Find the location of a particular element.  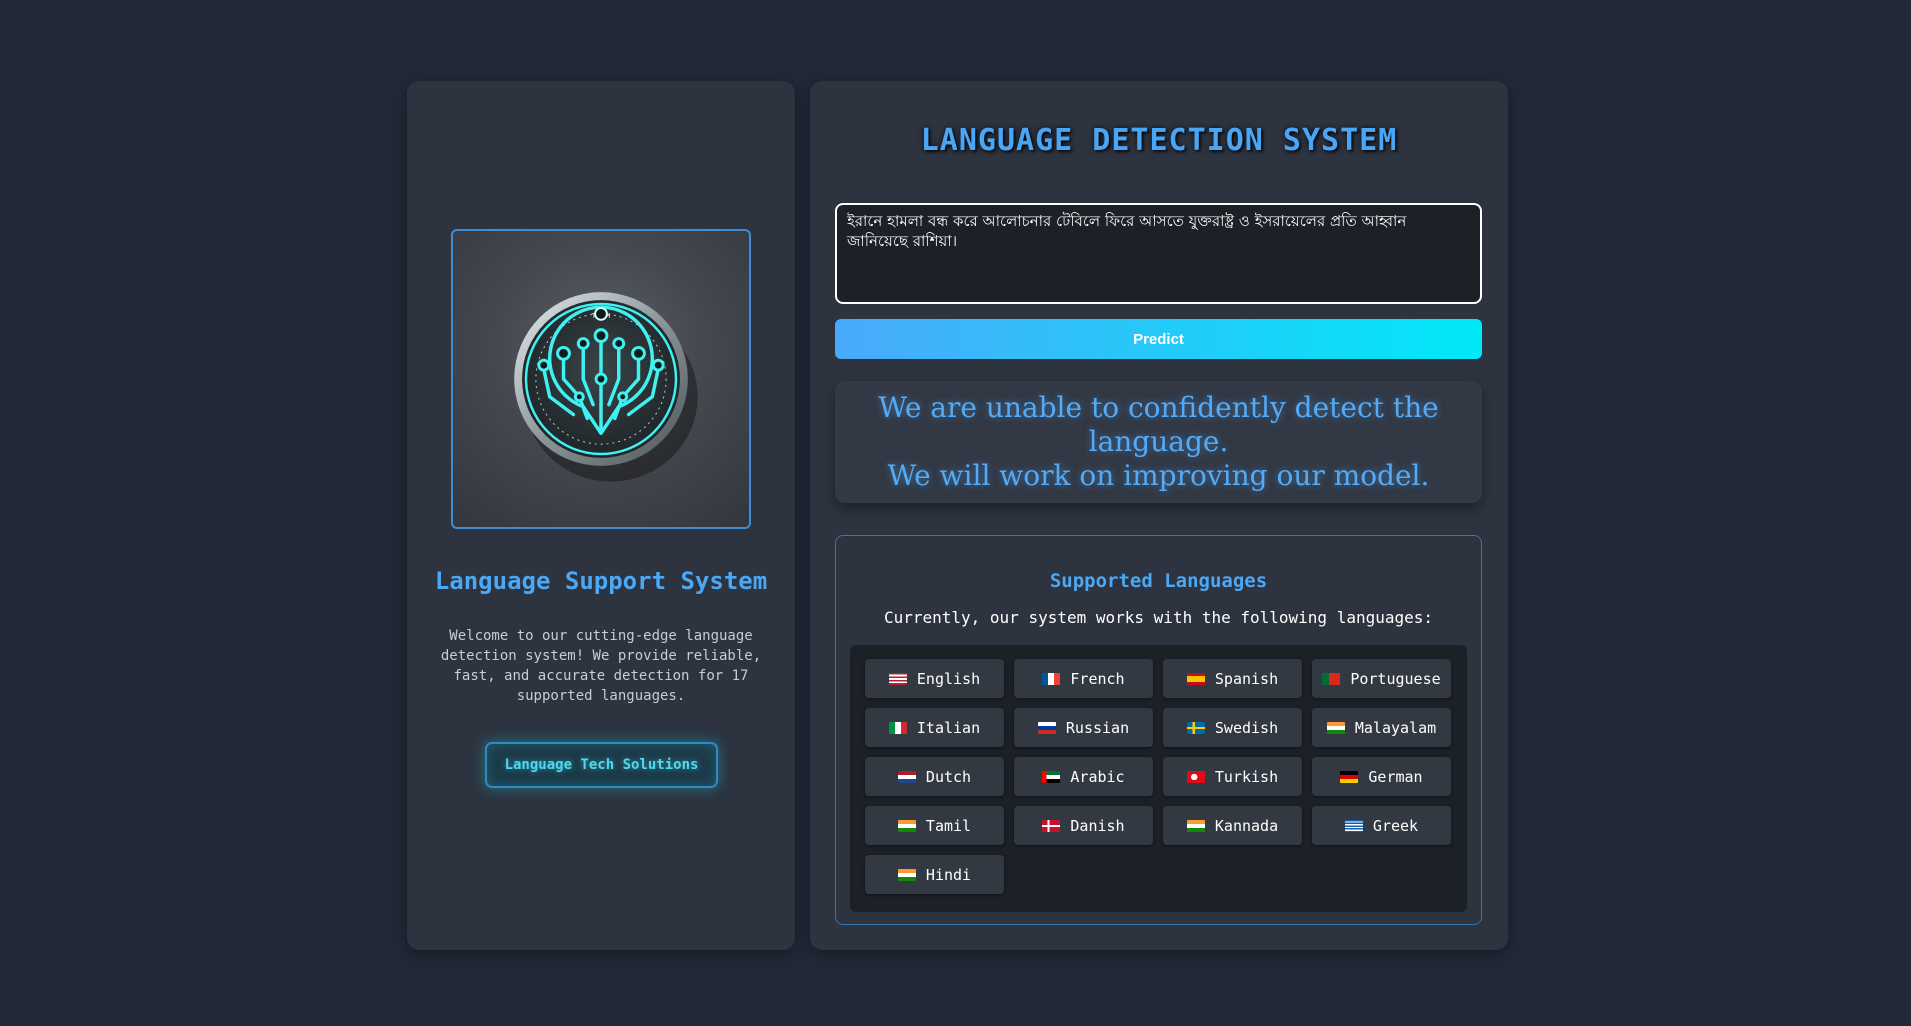

language-chip-label: Russian is located at coordinates (1097, 727).